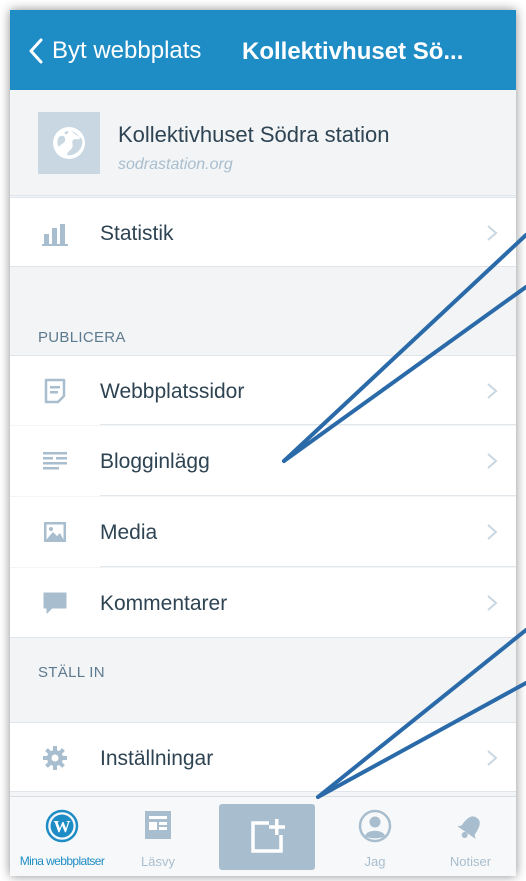 The height and width of the screenshot is (881, 526). What do you see at coordinates (155, 461) in the screenshot?
I see `menu-item-label: Blogginlägg` at bounding box center [155, 461].